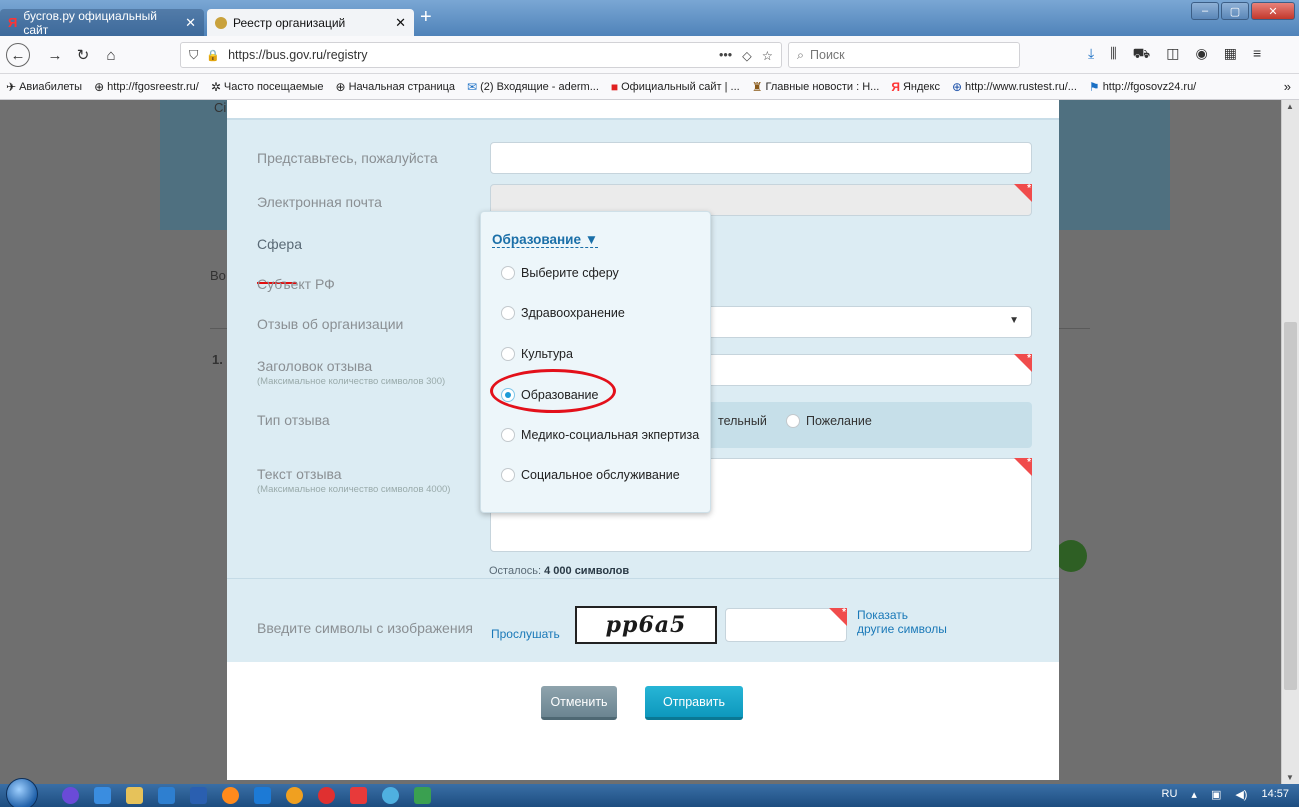 This screenshot has height=807, width=1299. Describe the element at coordinates (18, 55) in the screenshot. I see `back-icon: ←` at that location.